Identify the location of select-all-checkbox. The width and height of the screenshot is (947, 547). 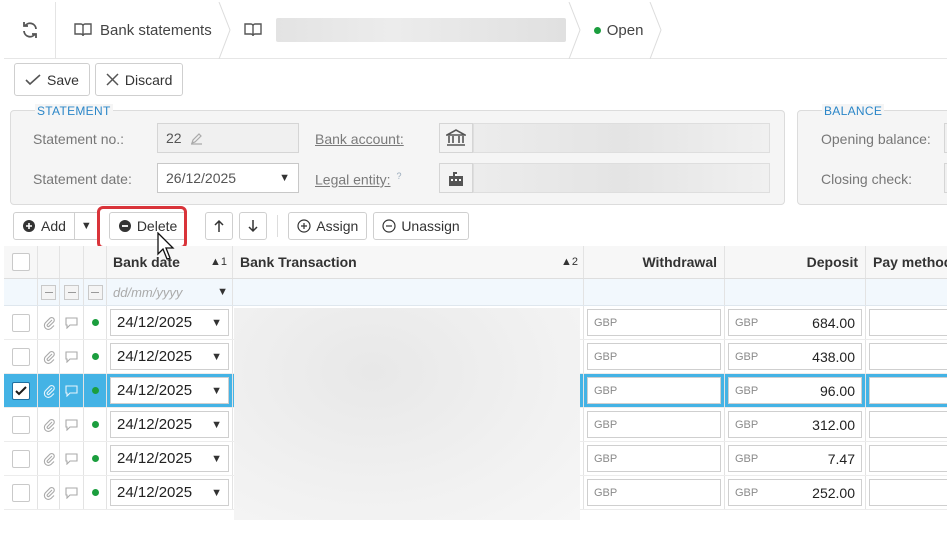
(20, 262).